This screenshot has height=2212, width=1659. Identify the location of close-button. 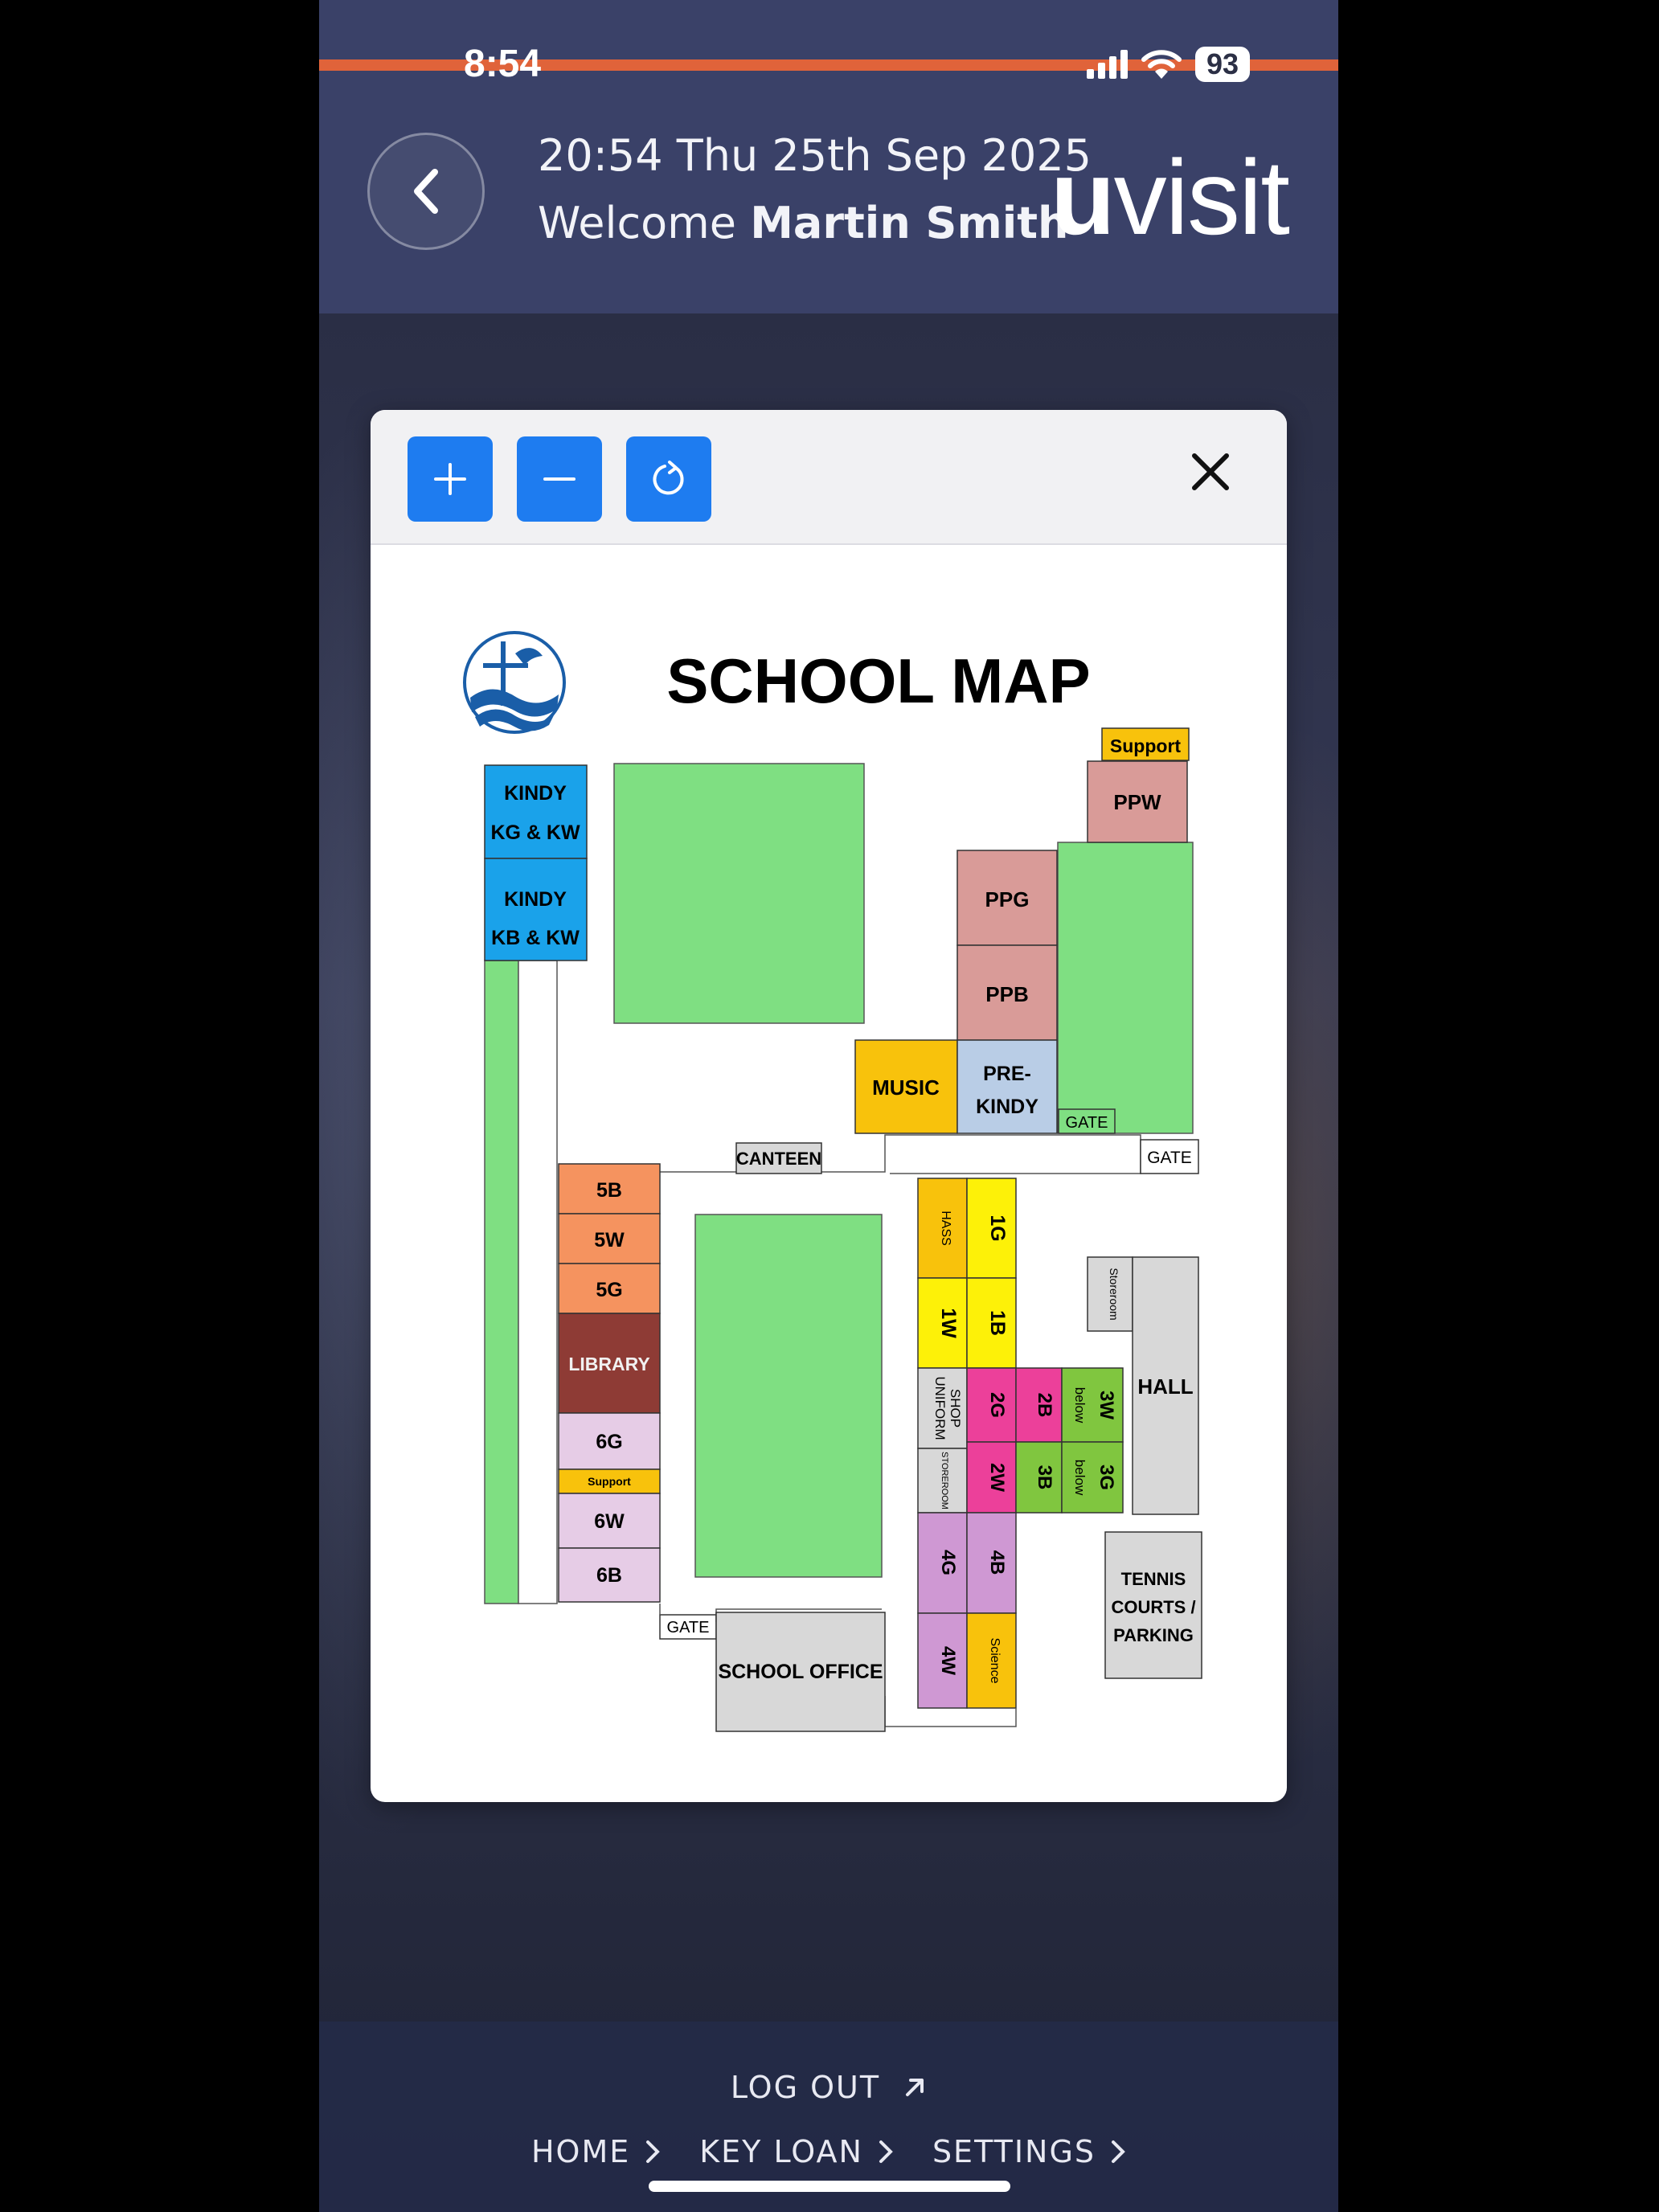
(1210, 472).